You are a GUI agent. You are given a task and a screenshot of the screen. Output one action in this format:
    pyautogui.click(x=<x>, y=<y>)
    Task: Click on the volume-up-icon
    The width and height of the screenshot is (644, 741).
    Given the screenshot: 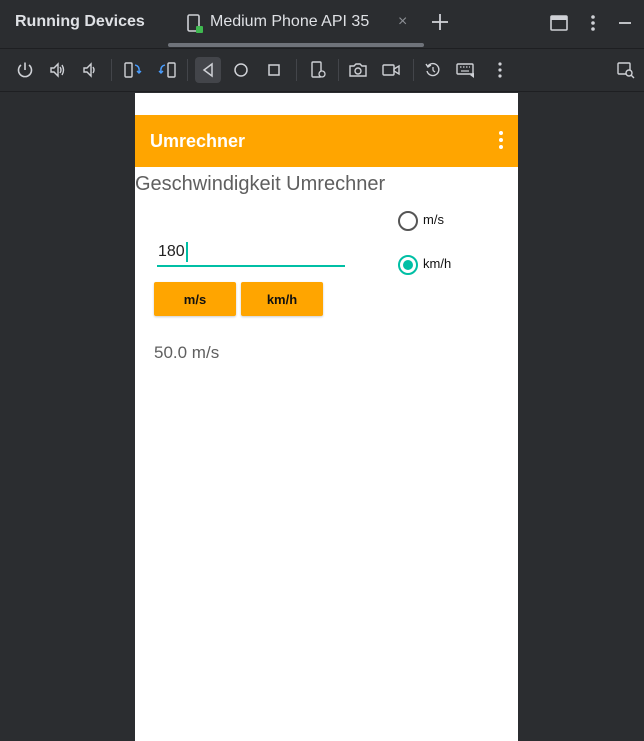 What is the action you would take?
    pyautogui.click(x=57, y=70)
    